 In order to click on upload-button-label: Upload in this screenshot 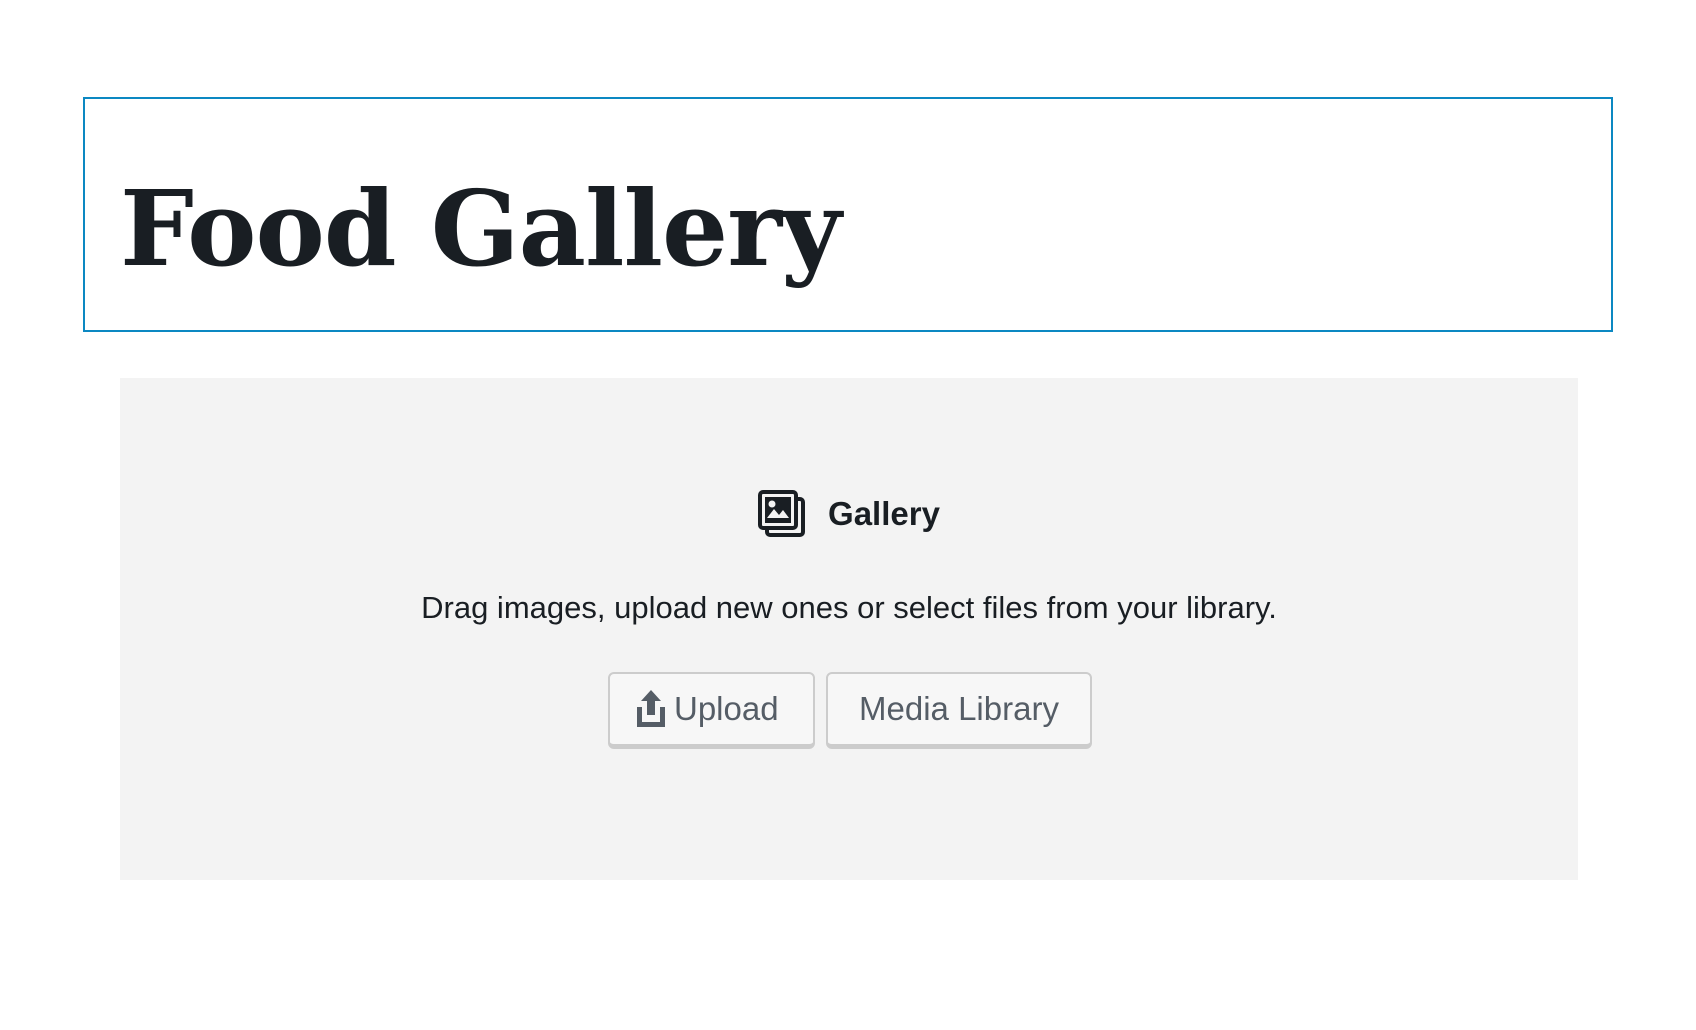, I will do `click(726, 708)`.